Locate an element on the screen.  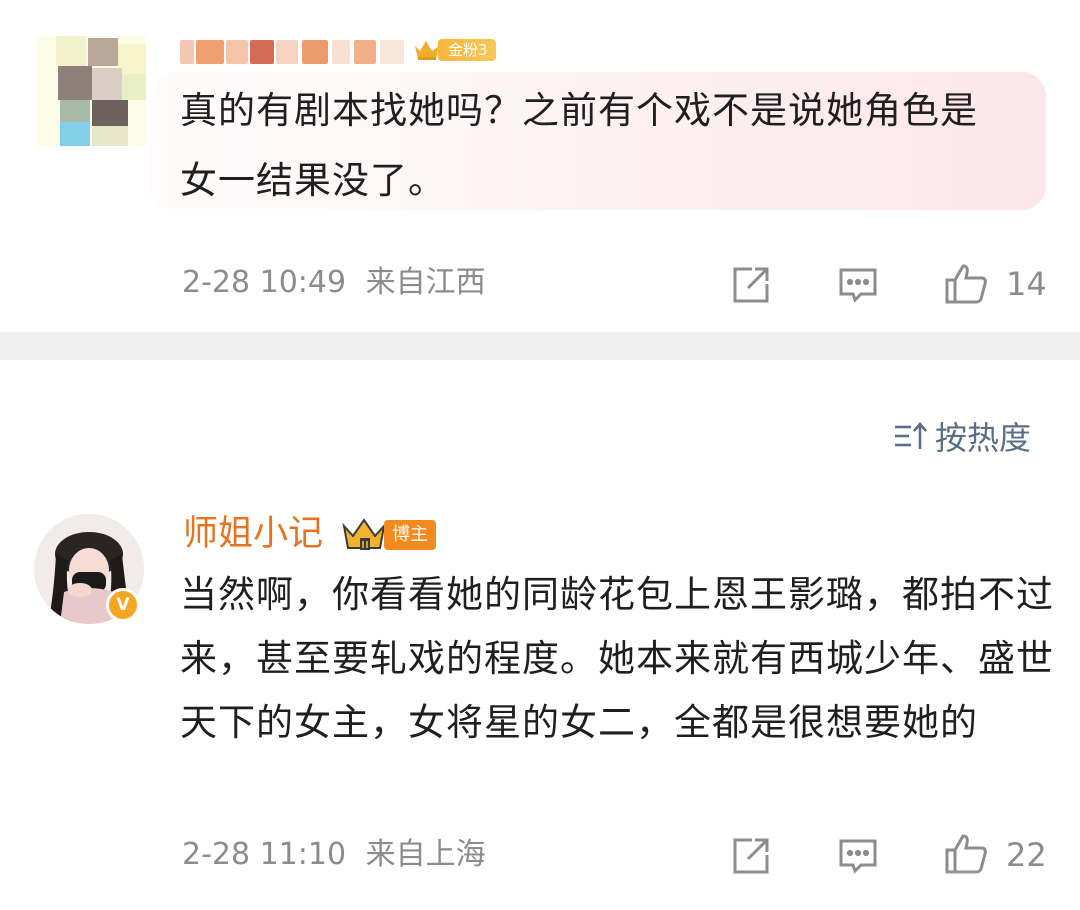
comment-icon is located at coordinates (858, 285).